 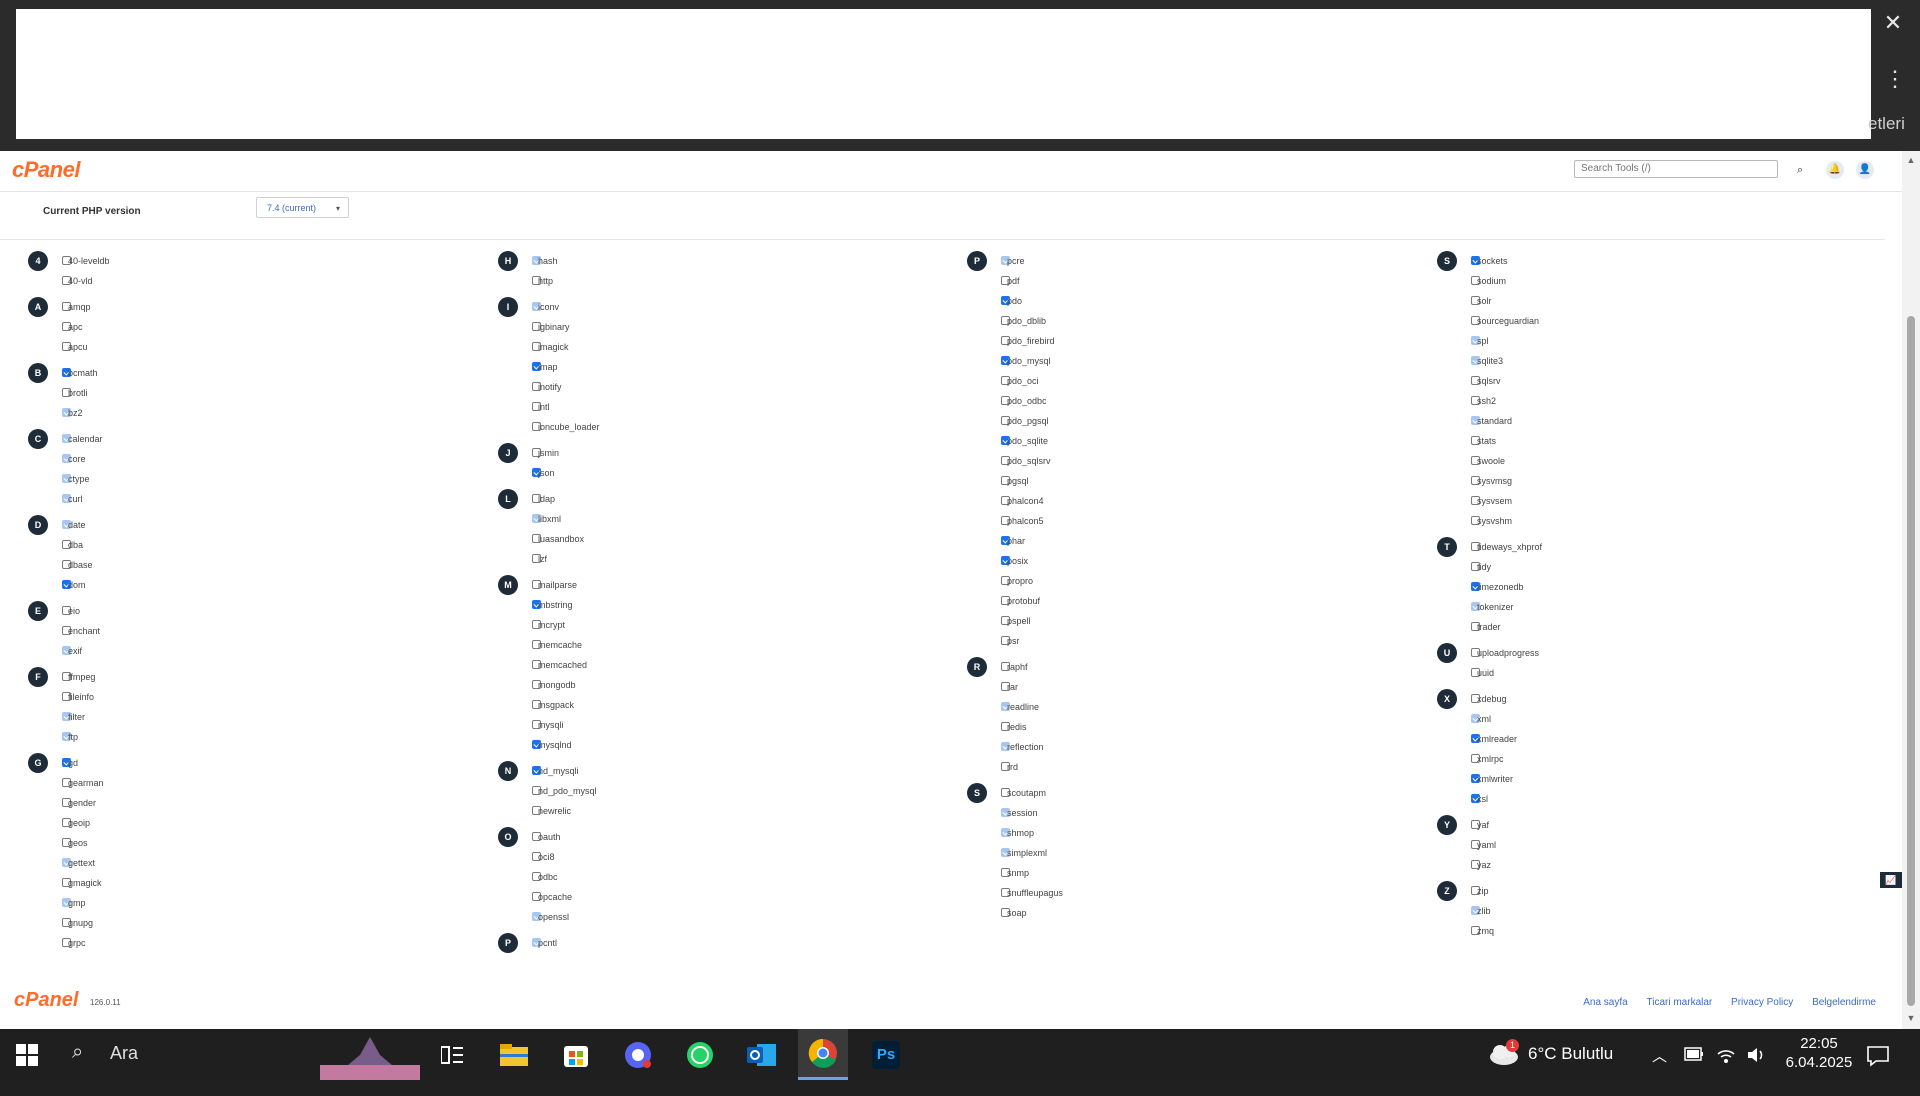 I want to click on extension-item: gmagick, so click(x=228, y=883).